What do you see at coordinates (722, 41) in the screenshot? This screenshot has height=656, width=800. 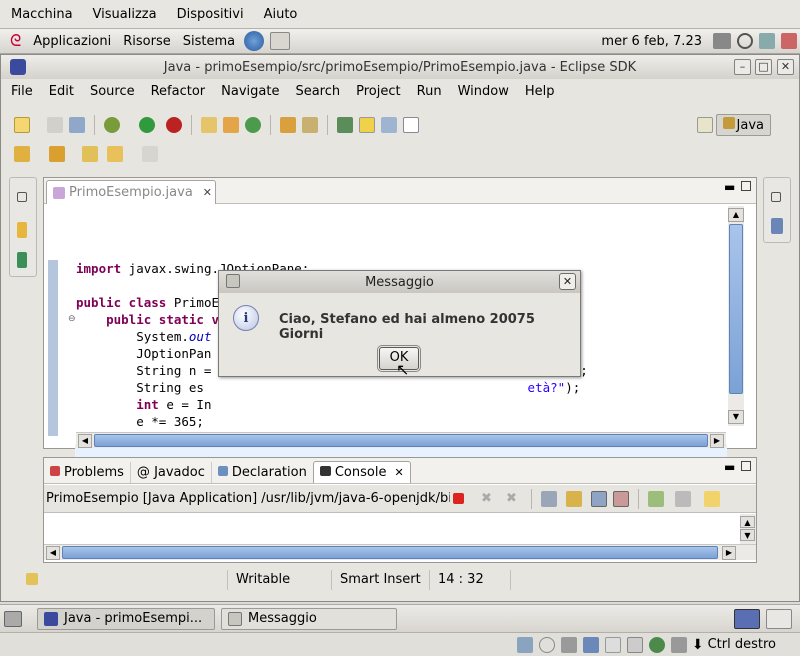 I see `volume-icon` at bounding box center [722, 41].